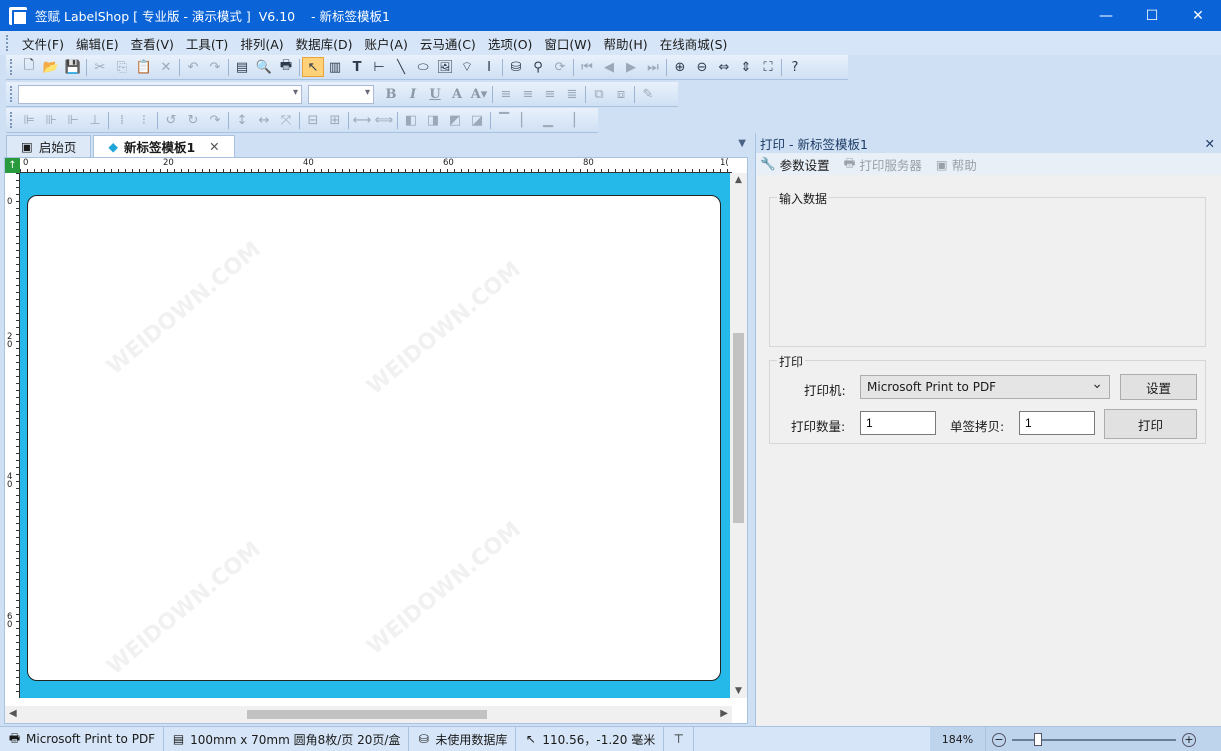 Image resolution: width=1221 pixels, height=751 pixels. What do you see at coordinates (242, 67) in the screenshot?
I see `page-setup-icon: ▤` at bounding box center [242, 67].